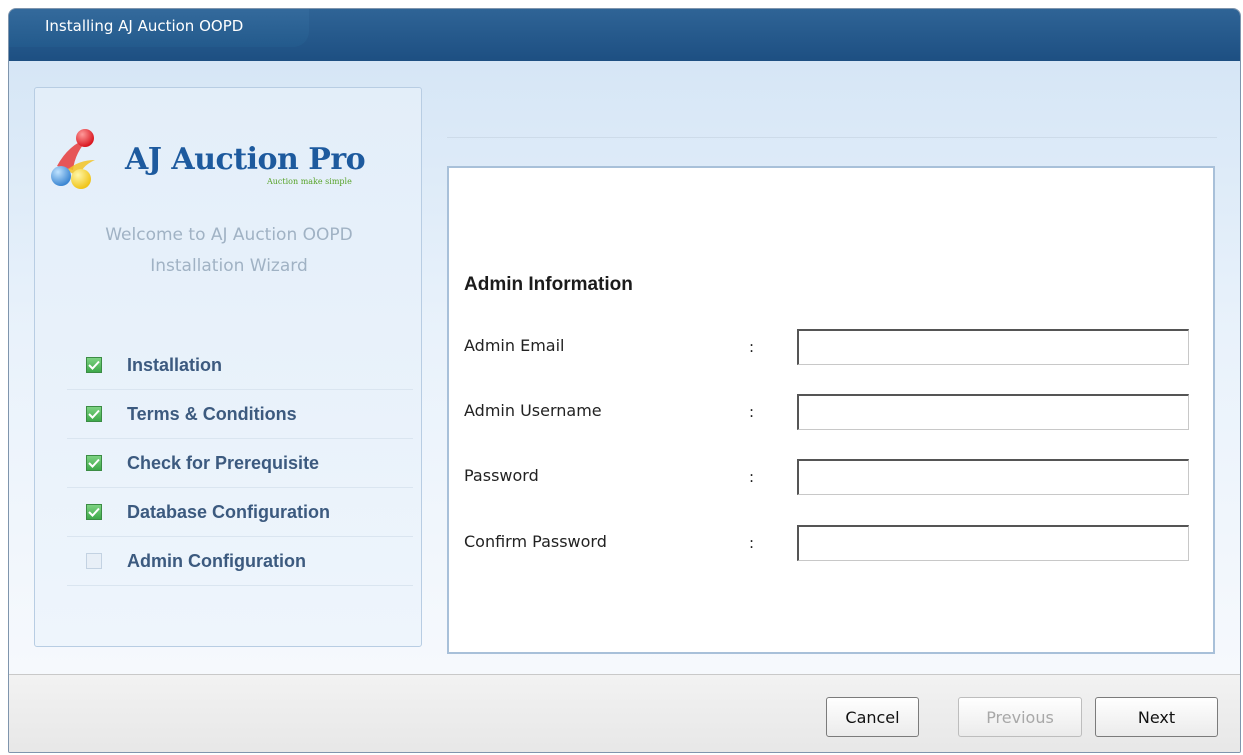 This screenshot has height=755, width=1243. Describe the element at coordinates (533, 410) in the screenshot. I see `field-label: Admin Username` at that location.